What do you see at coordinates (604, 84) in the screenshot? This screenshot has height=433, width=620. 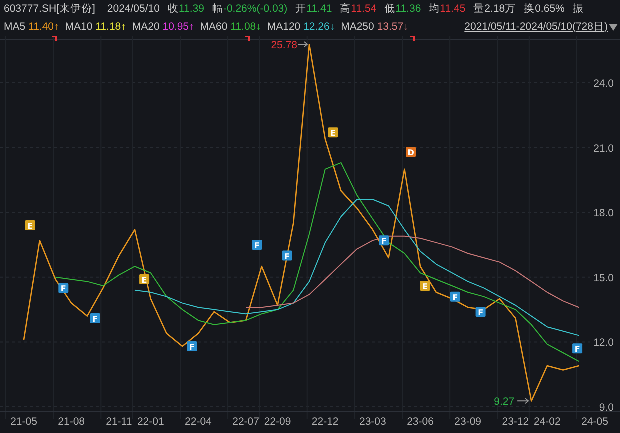 I see `y-axis-label: 24.0` at bounding box center [604, 84].